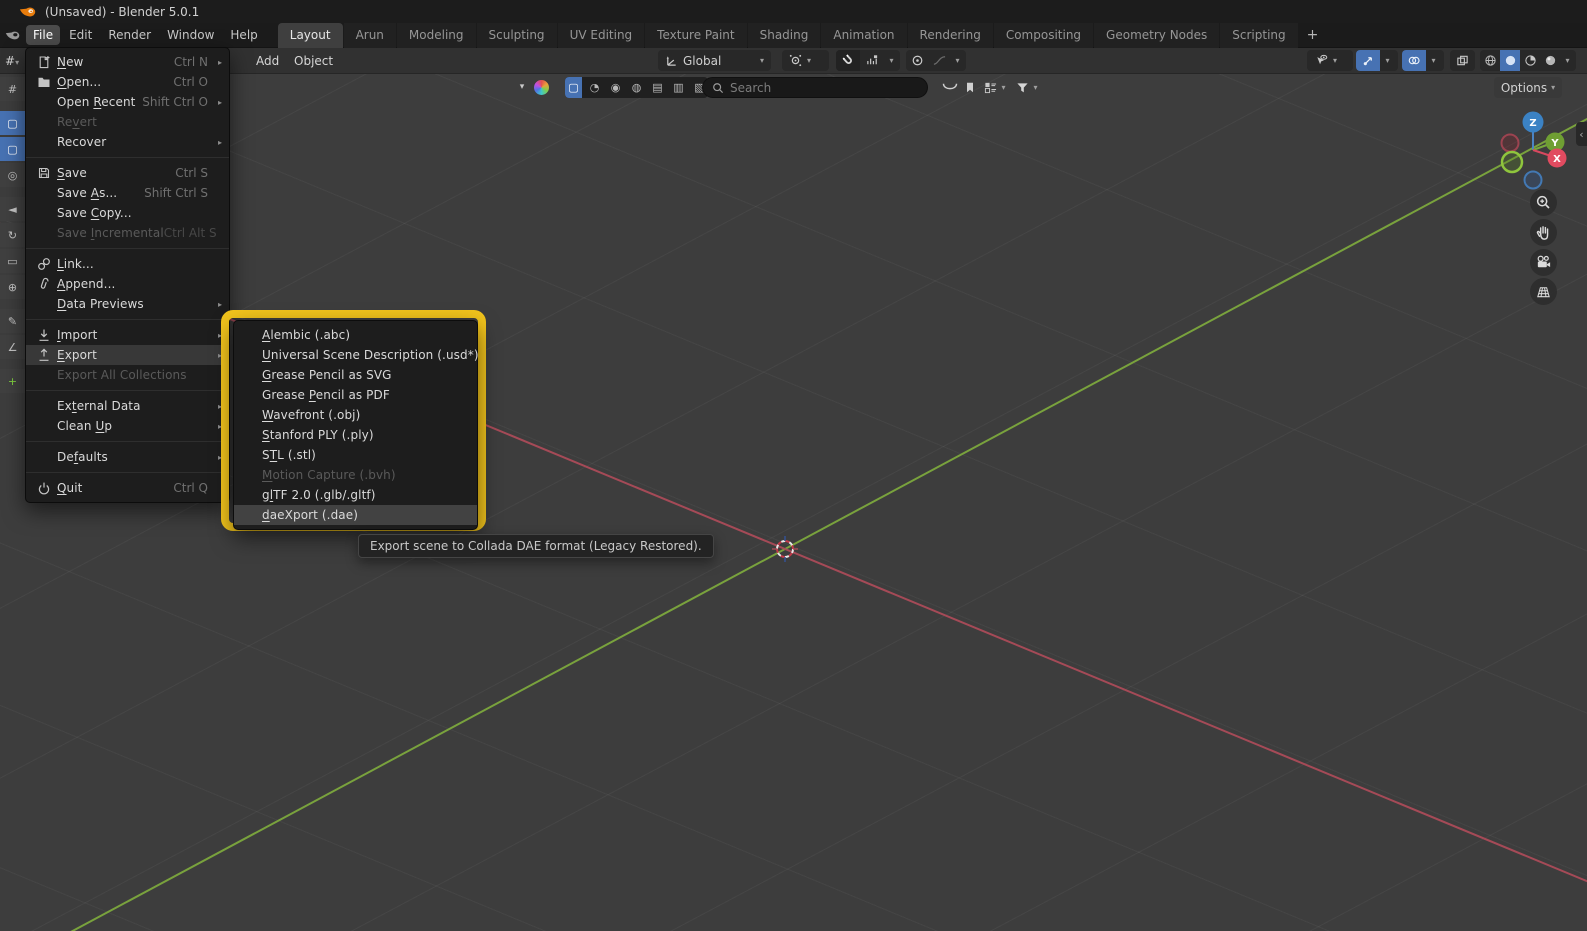  I want to click on navigation-gizmo: Z Y X, so click(1532, 151).